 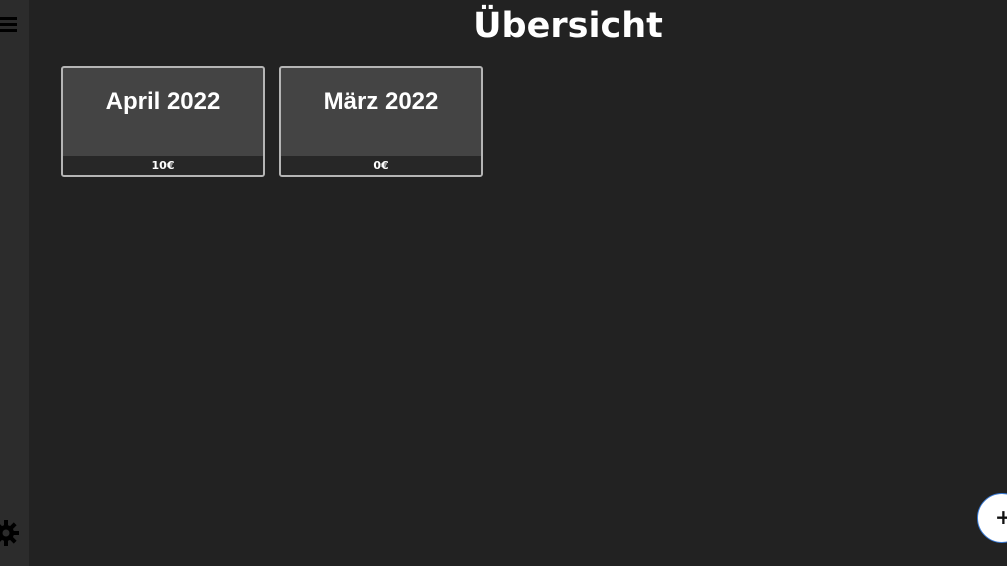 I want to click on month-card-april-2022: April 2022 10€, so click(x=163, y=121).